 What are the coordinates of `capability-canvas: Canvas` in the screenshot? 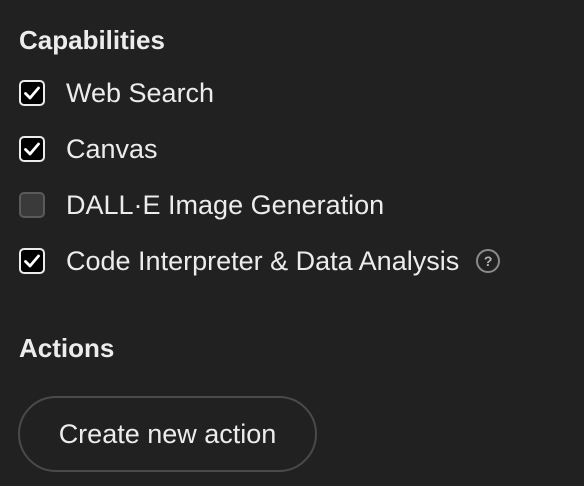 It's located at (88, 149).